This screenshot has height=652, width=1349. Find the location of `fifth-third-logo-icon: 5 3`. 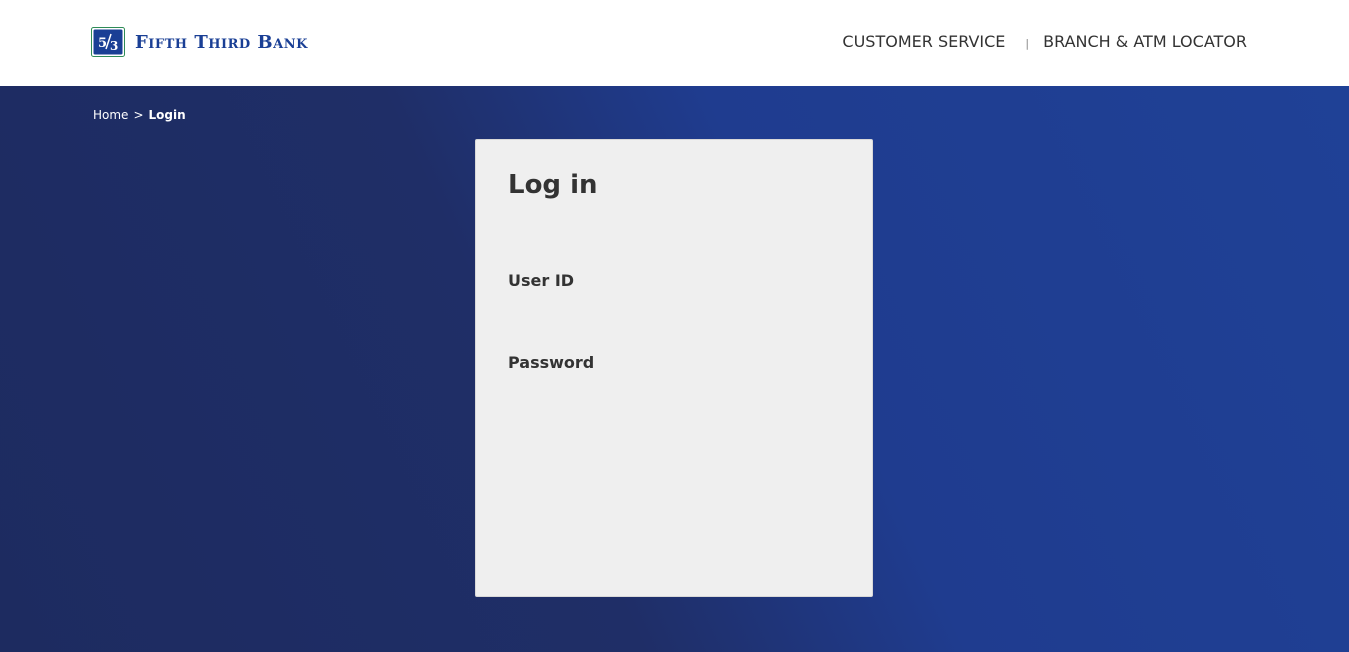

fifth-third-logo-icon: 5 3 is located at coordinates (108, 42).